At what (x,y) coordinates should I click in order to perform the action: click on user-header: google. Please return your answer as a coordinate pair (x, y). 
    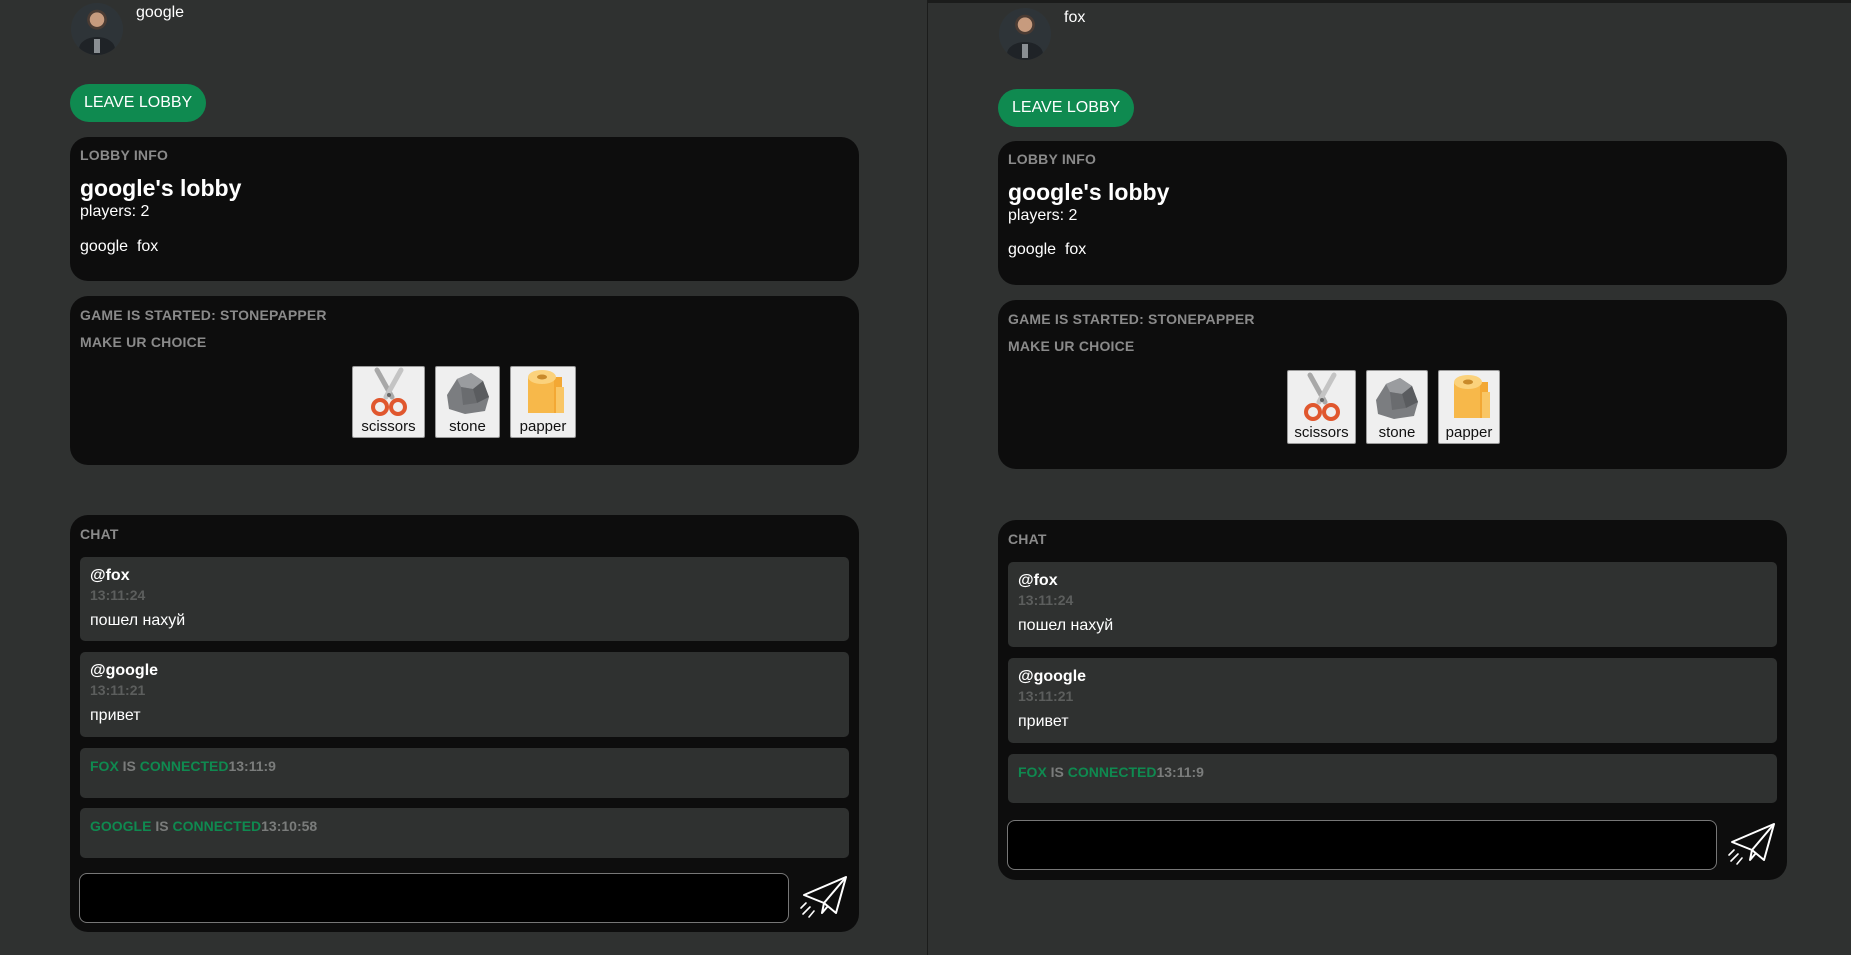
    Looking at the image, I should click on (127, 29).